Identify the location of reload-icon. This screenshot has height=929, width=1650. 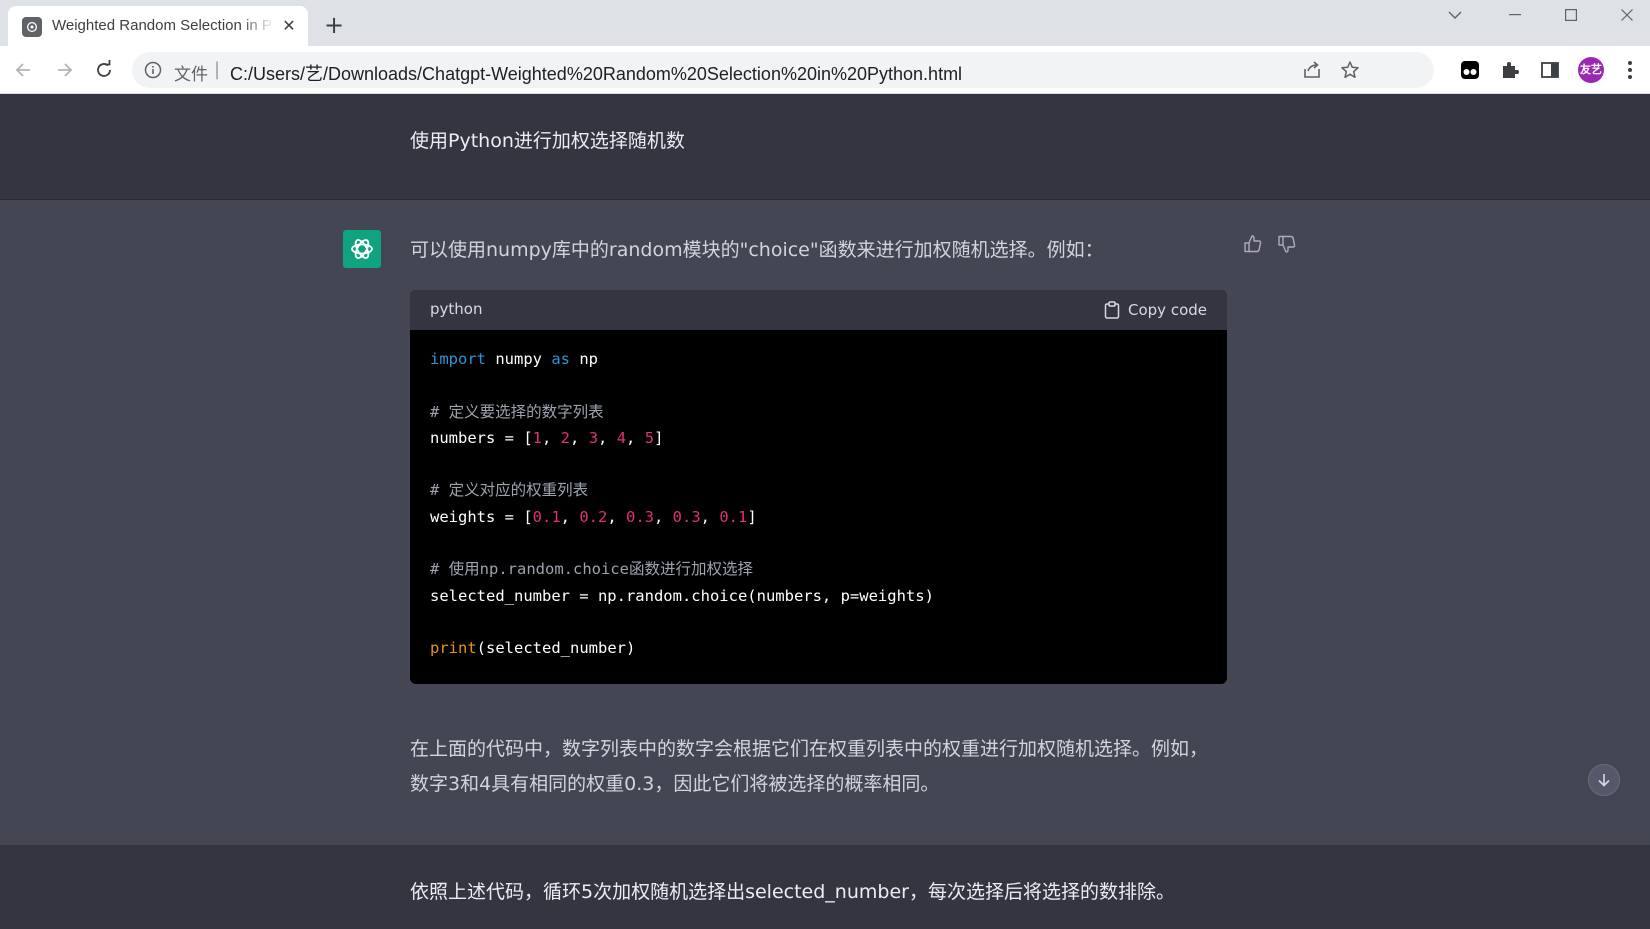
(104, 68).